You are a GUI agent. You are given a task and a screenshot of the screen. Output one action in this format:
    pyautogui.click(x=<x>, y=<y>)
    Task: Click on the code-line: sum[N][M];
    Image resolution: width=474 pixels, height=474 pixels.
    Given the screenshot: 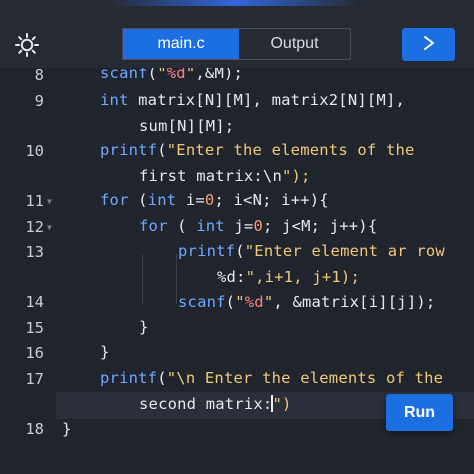 What is the action you would take?
    pyautogui.click(x=187, y=126)
    